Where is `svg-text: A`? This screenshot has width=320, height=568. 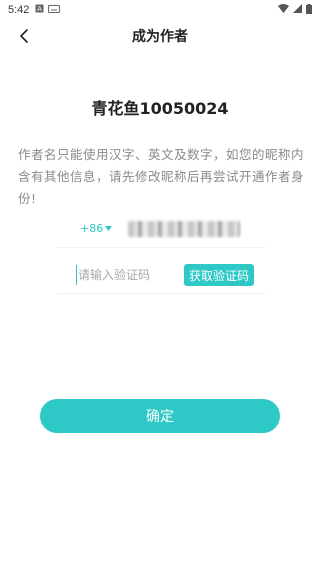
svg-text: A is located at coordinates (40, 9).